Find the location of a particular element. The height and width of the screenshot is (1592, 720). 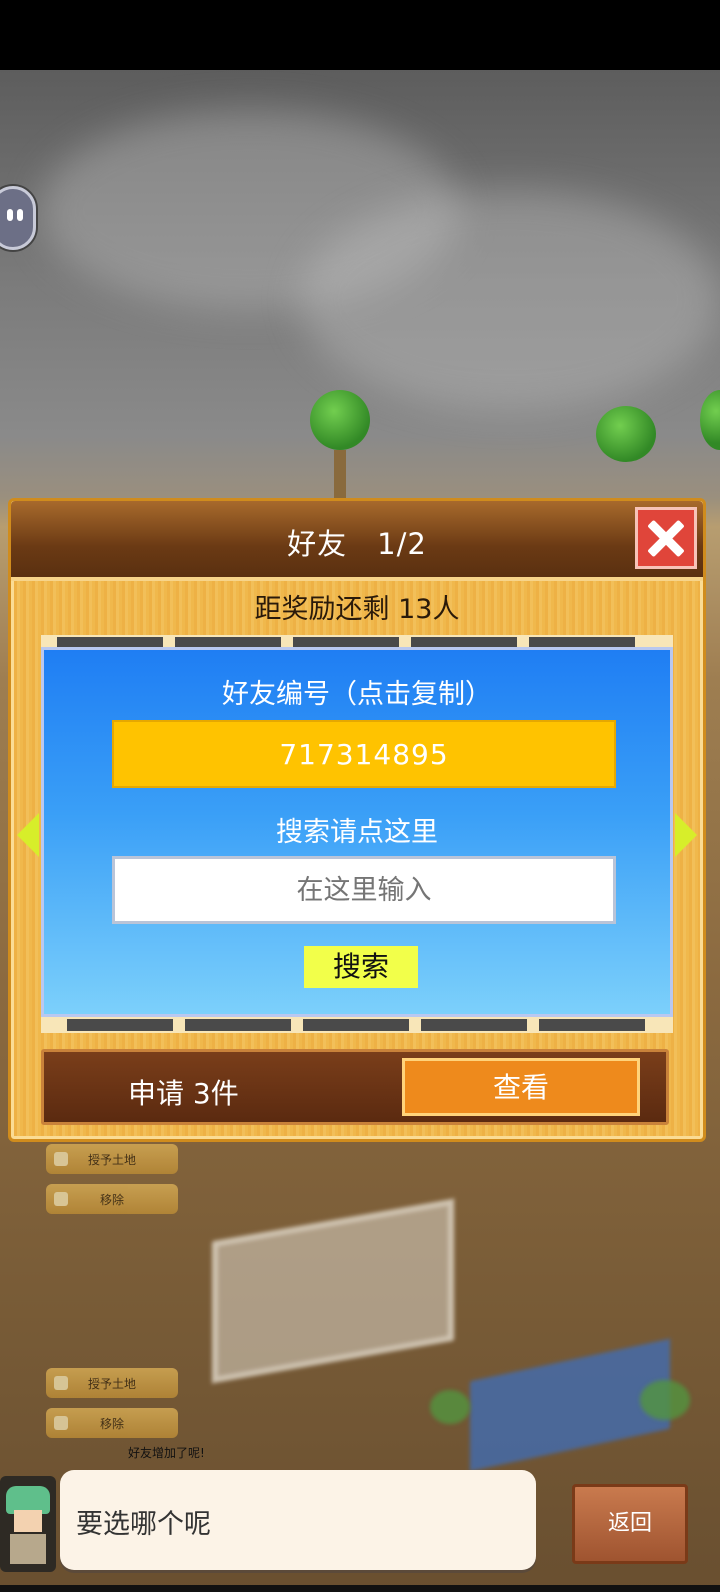

bottom-edge is located at coordinates (360, 1588).